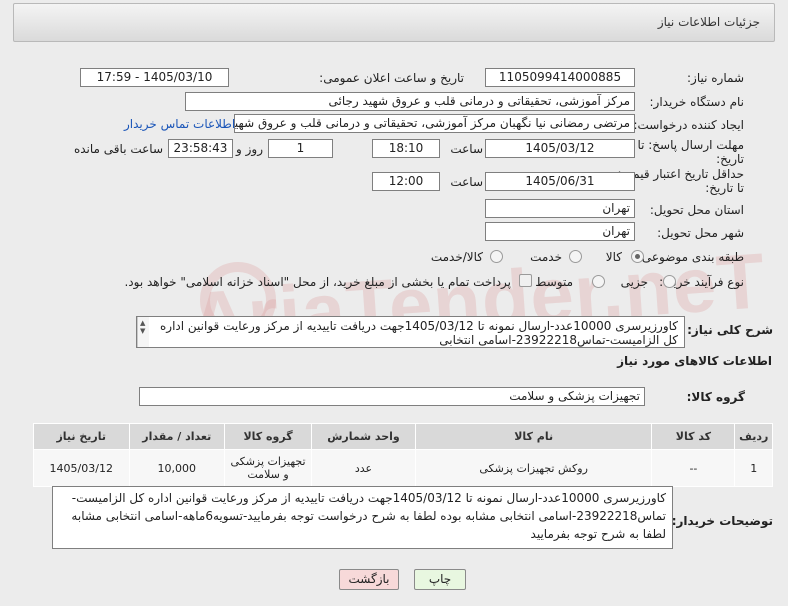 This screenshot has width=788, height=606. Describe the element at coordinates (466, 149) in the screenshot. I see `reply-time-label: ساعت` at that location.